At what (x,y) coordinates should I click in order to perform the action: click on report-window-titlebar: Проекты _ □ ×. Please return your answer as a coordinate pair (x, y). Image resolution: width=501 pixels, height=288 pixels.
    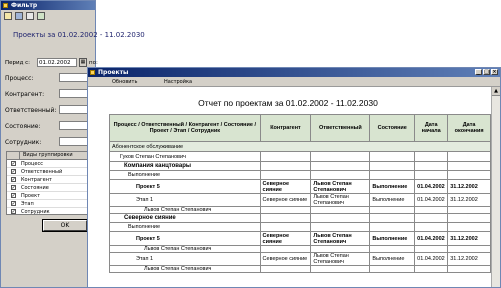
    Looking at the image, I should click on (294, 72).